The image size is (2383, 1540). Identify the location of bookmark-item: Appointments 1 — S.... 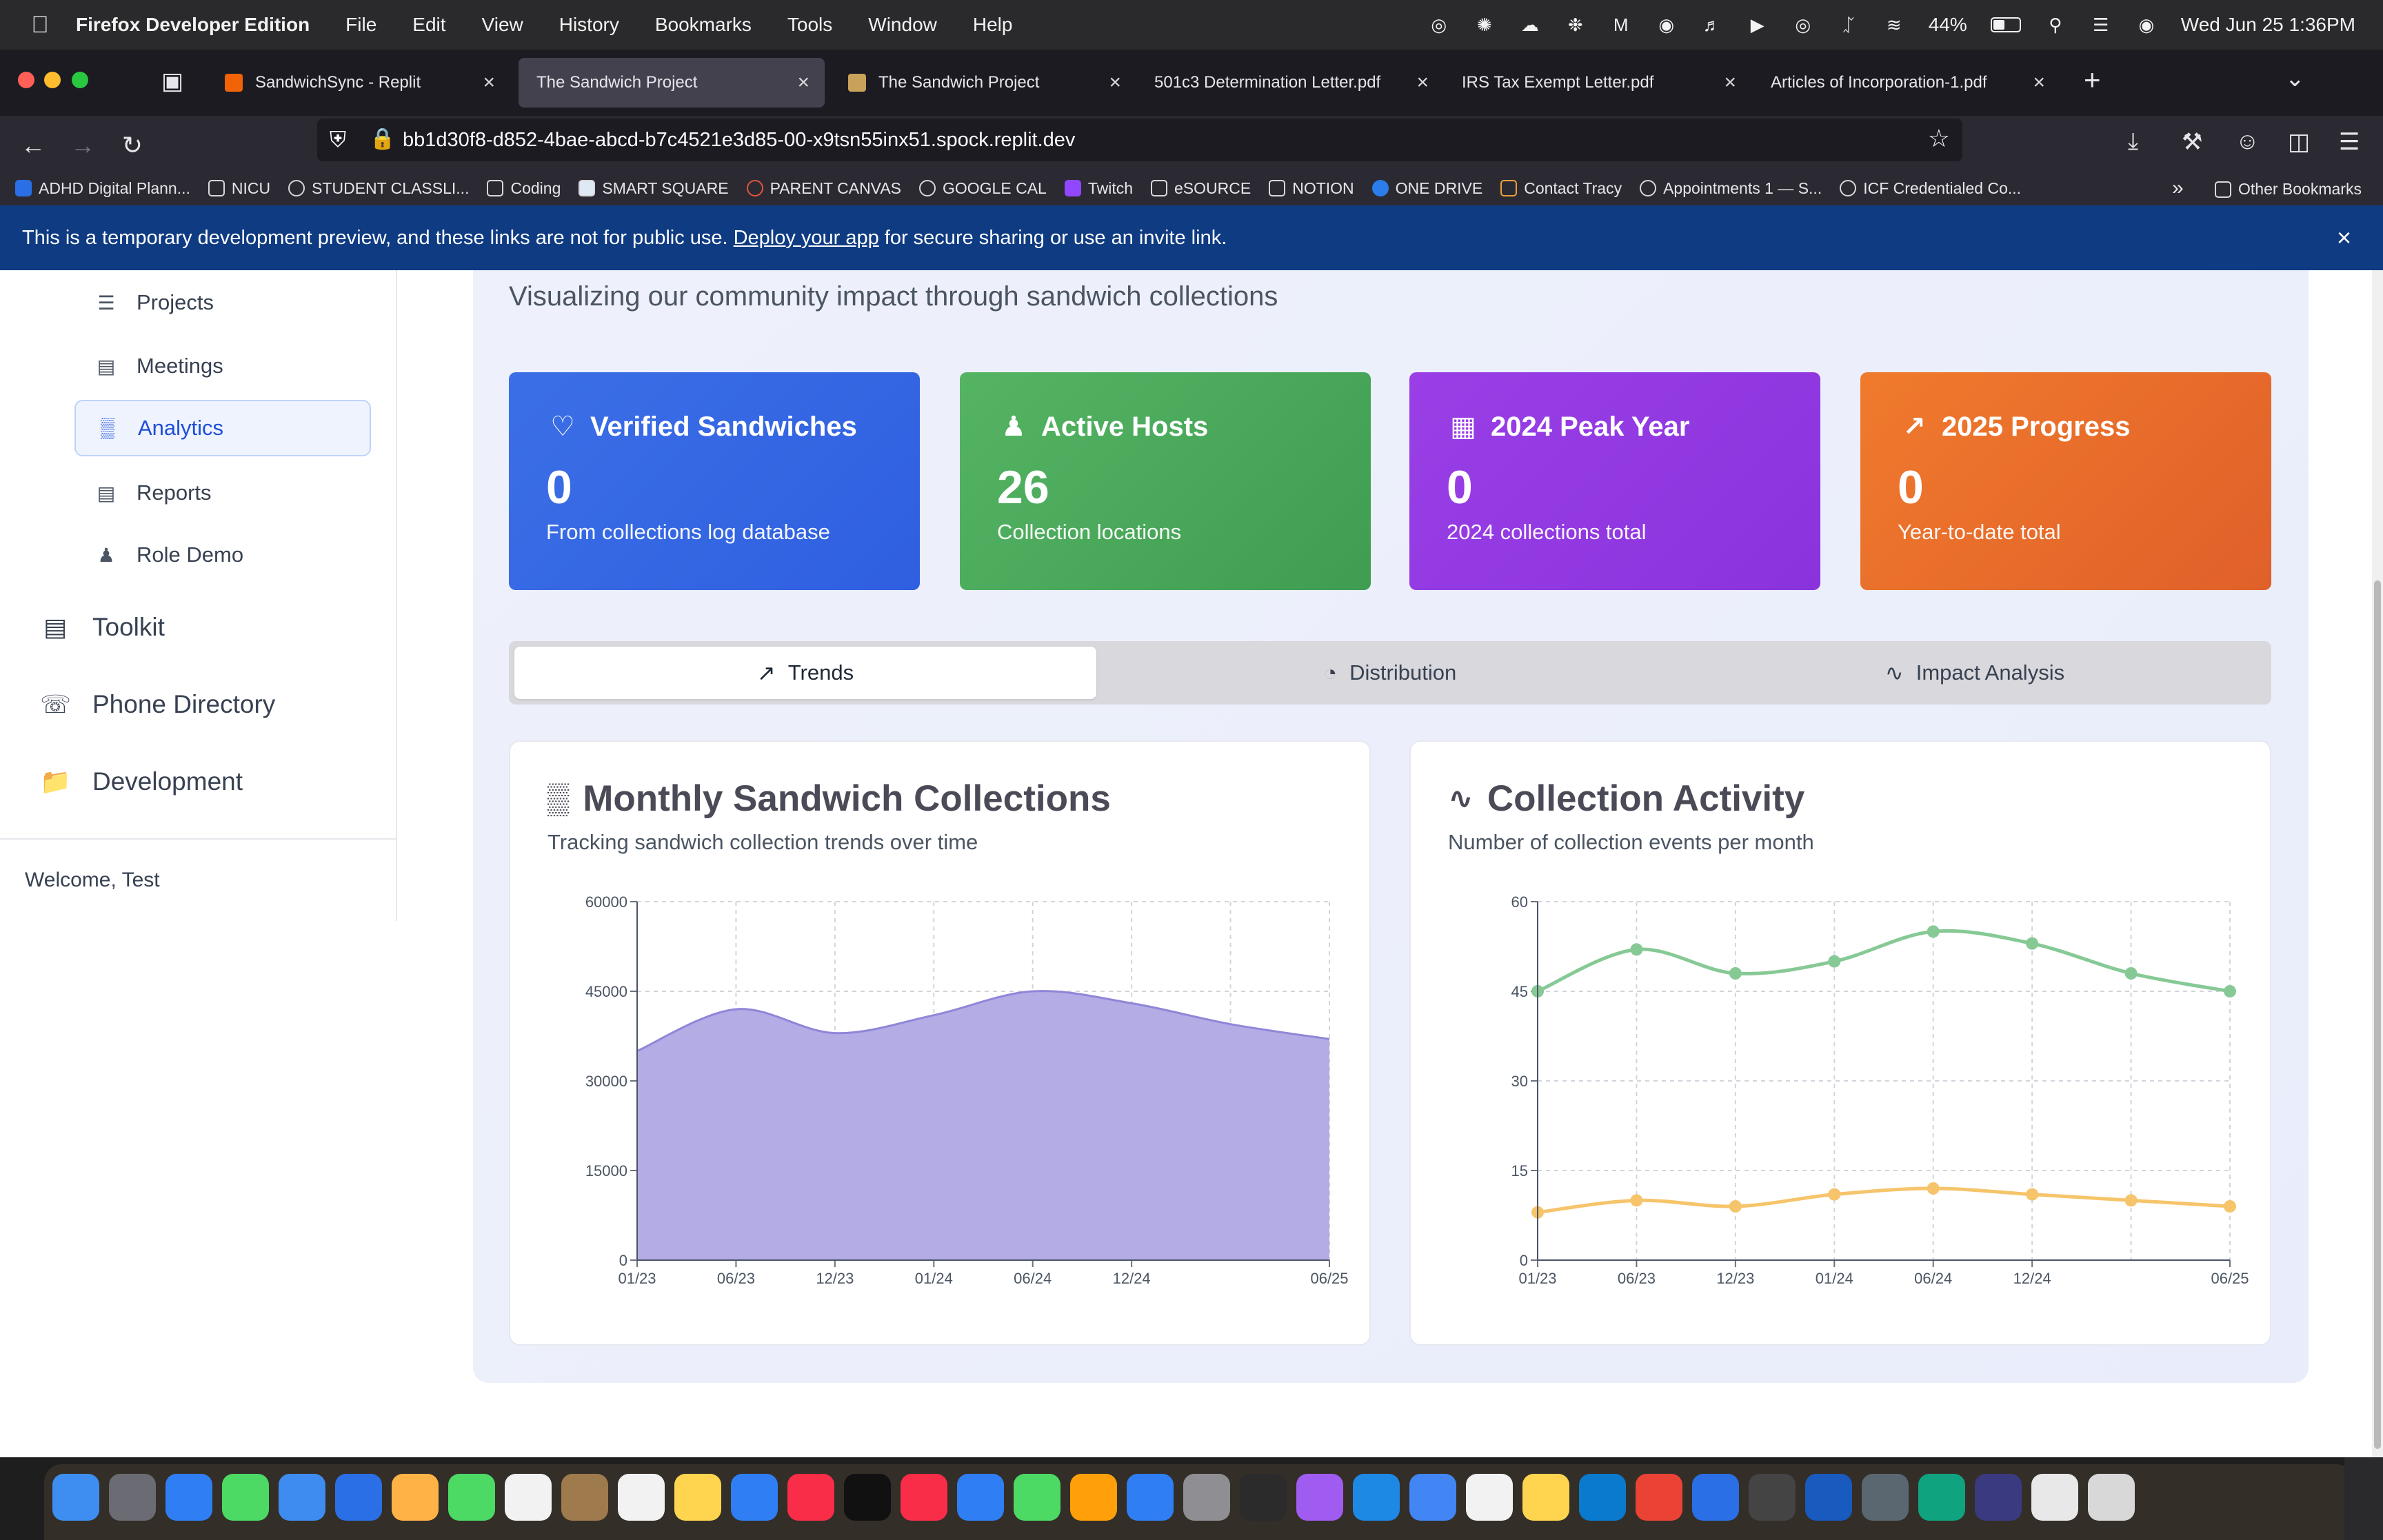
(1731, 189).